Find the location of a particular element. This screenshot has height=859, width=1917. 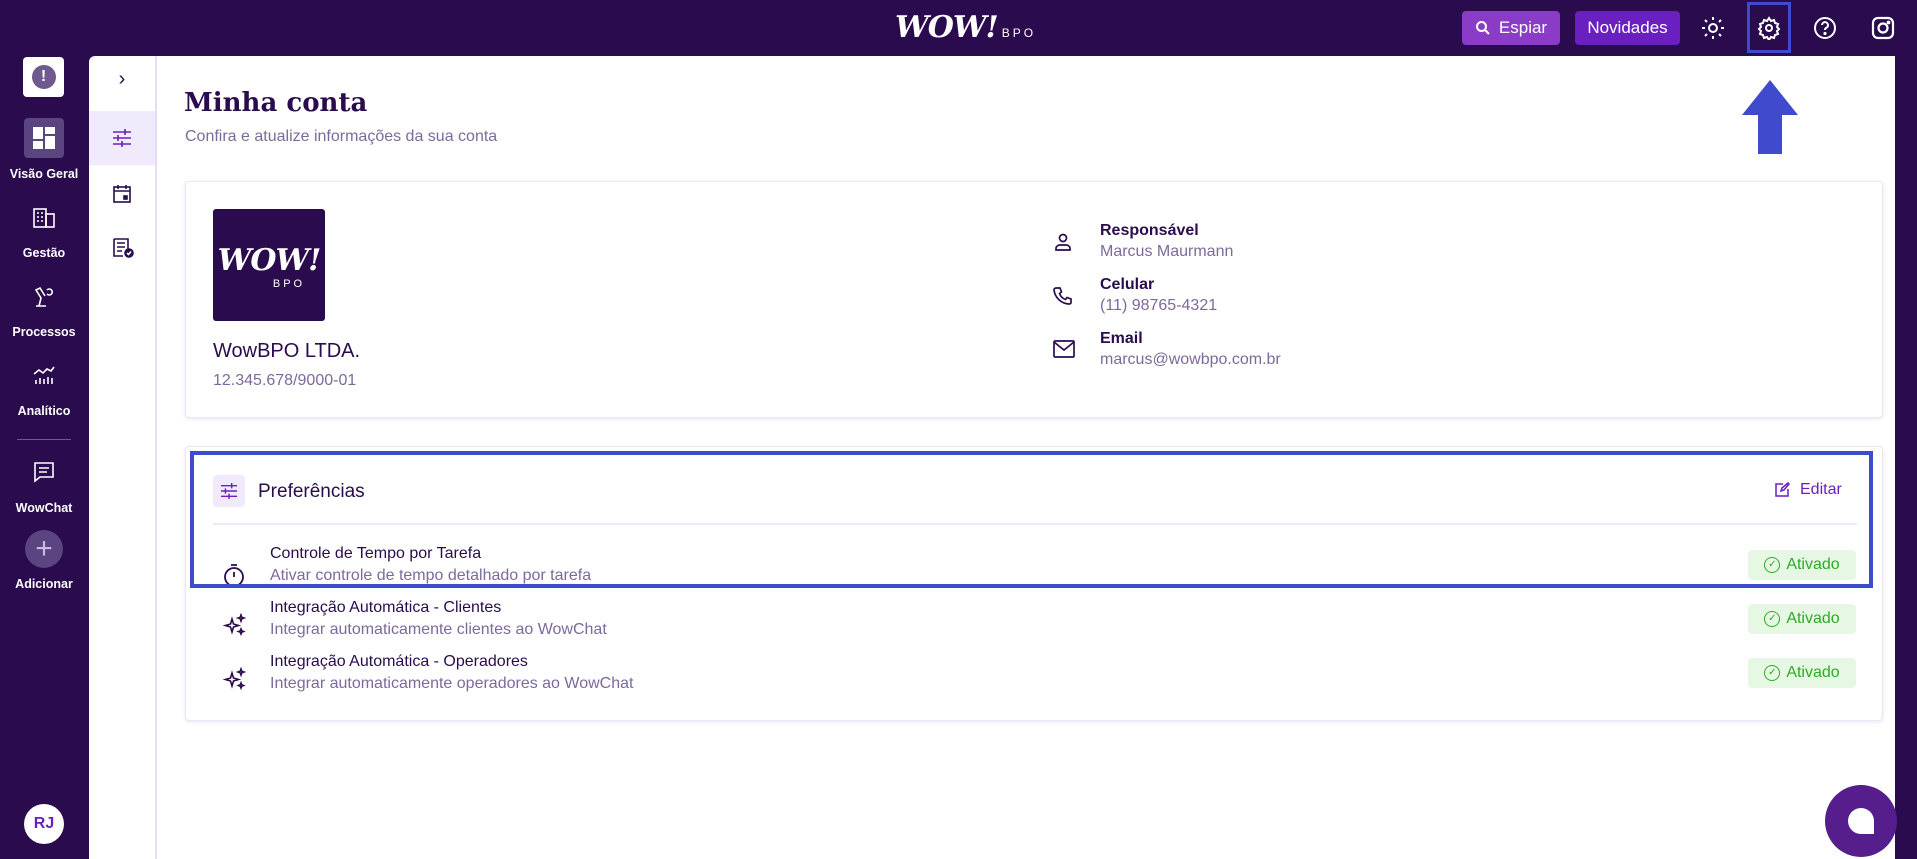

calendar-icon is located at coordinates (122, 196).